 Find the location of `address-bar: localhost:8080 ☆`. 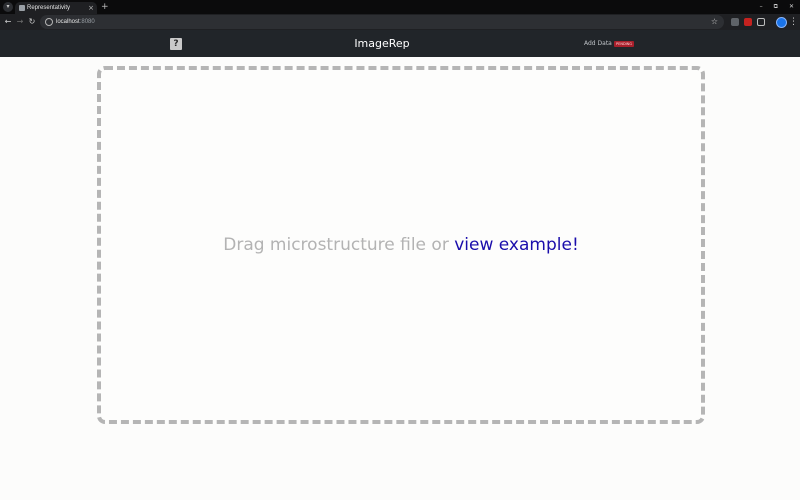

address-bar: localhost:8080 ☆ is located at coordinates (382, 22).